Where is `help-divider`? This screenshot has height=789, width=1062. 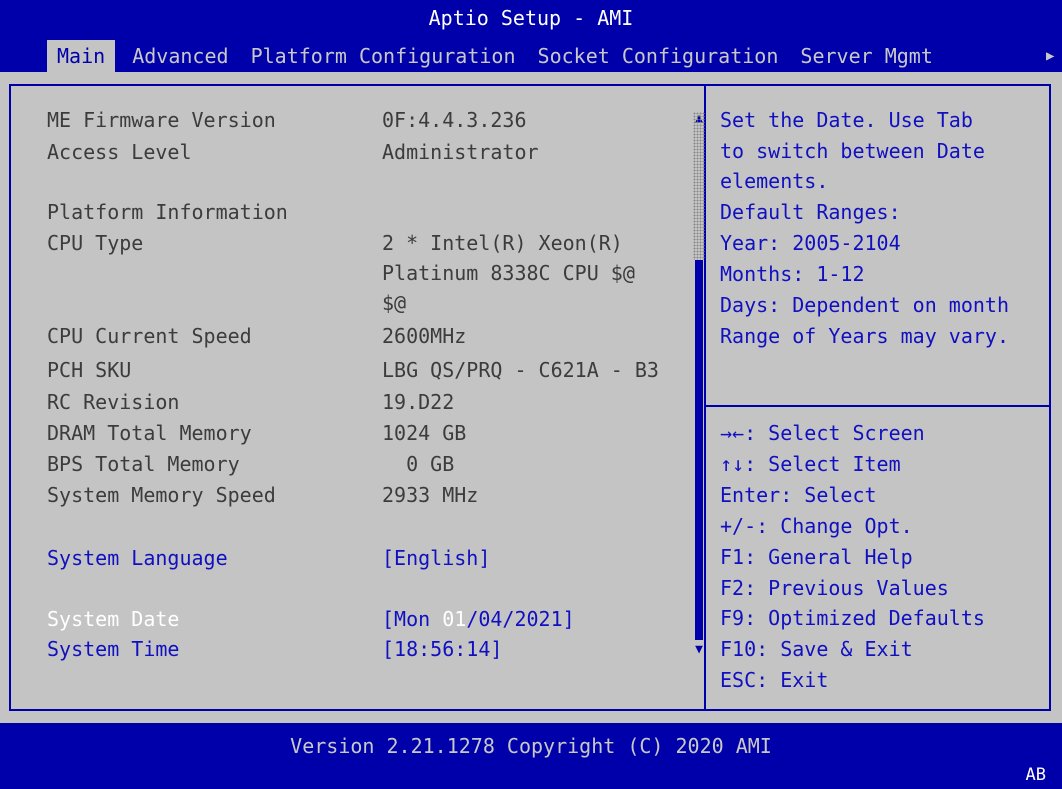 help-divider is located at coordinates (878, 406).